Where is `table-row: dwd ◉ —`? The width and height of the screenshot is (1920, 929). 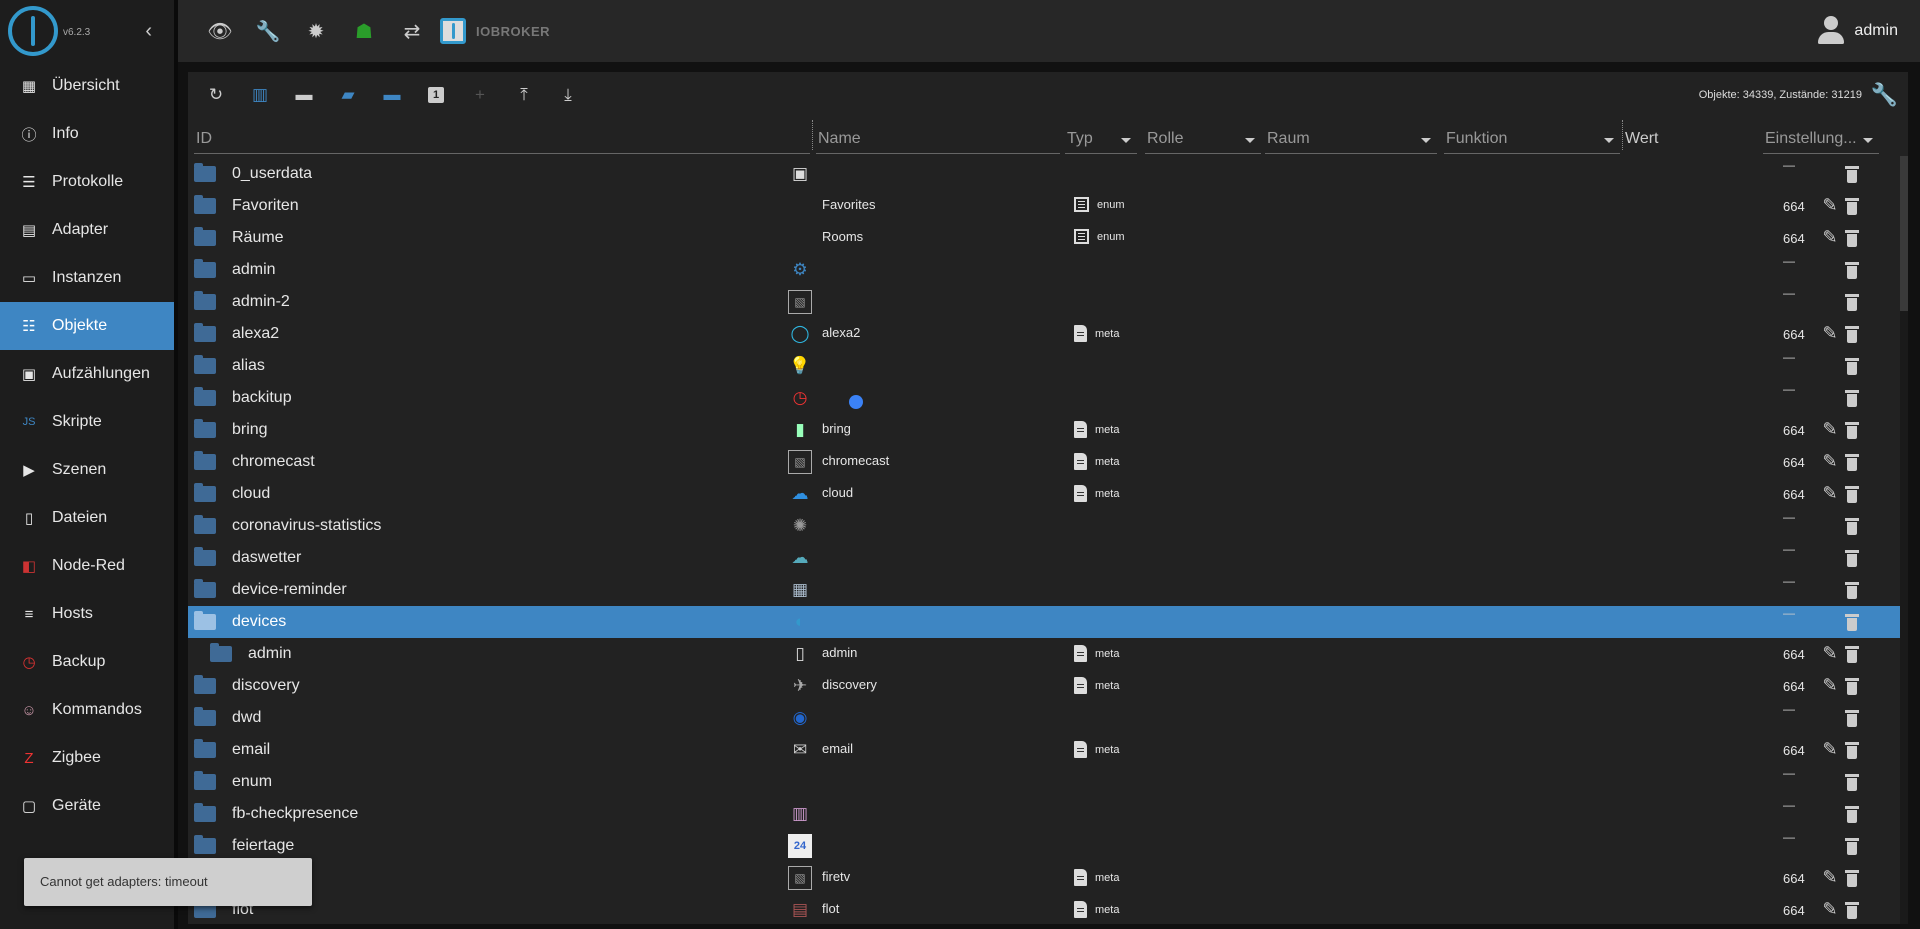
table-row: dwd ◉ — is located at coordinates (1048, 718).